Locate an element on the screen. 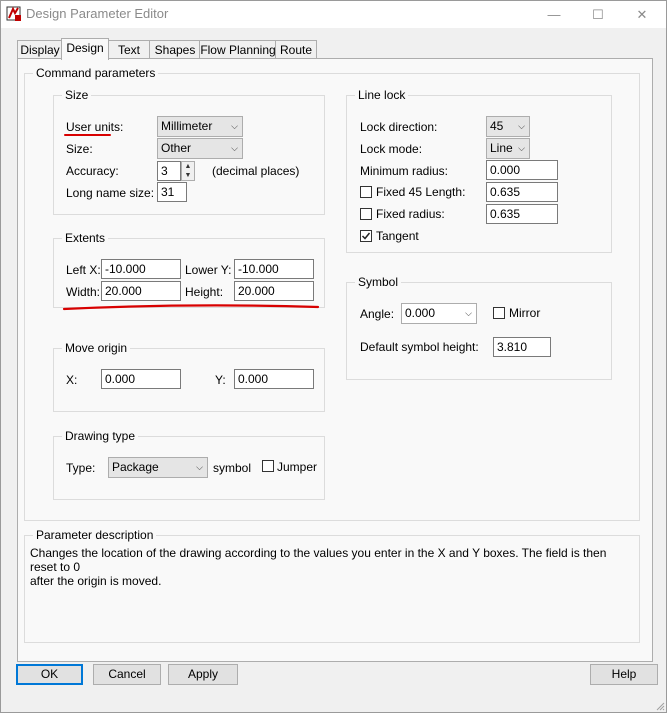 Image resolution: width=667 pixels, height=713 pixels. jumper-checkbox is located at coordinates (268, 466).